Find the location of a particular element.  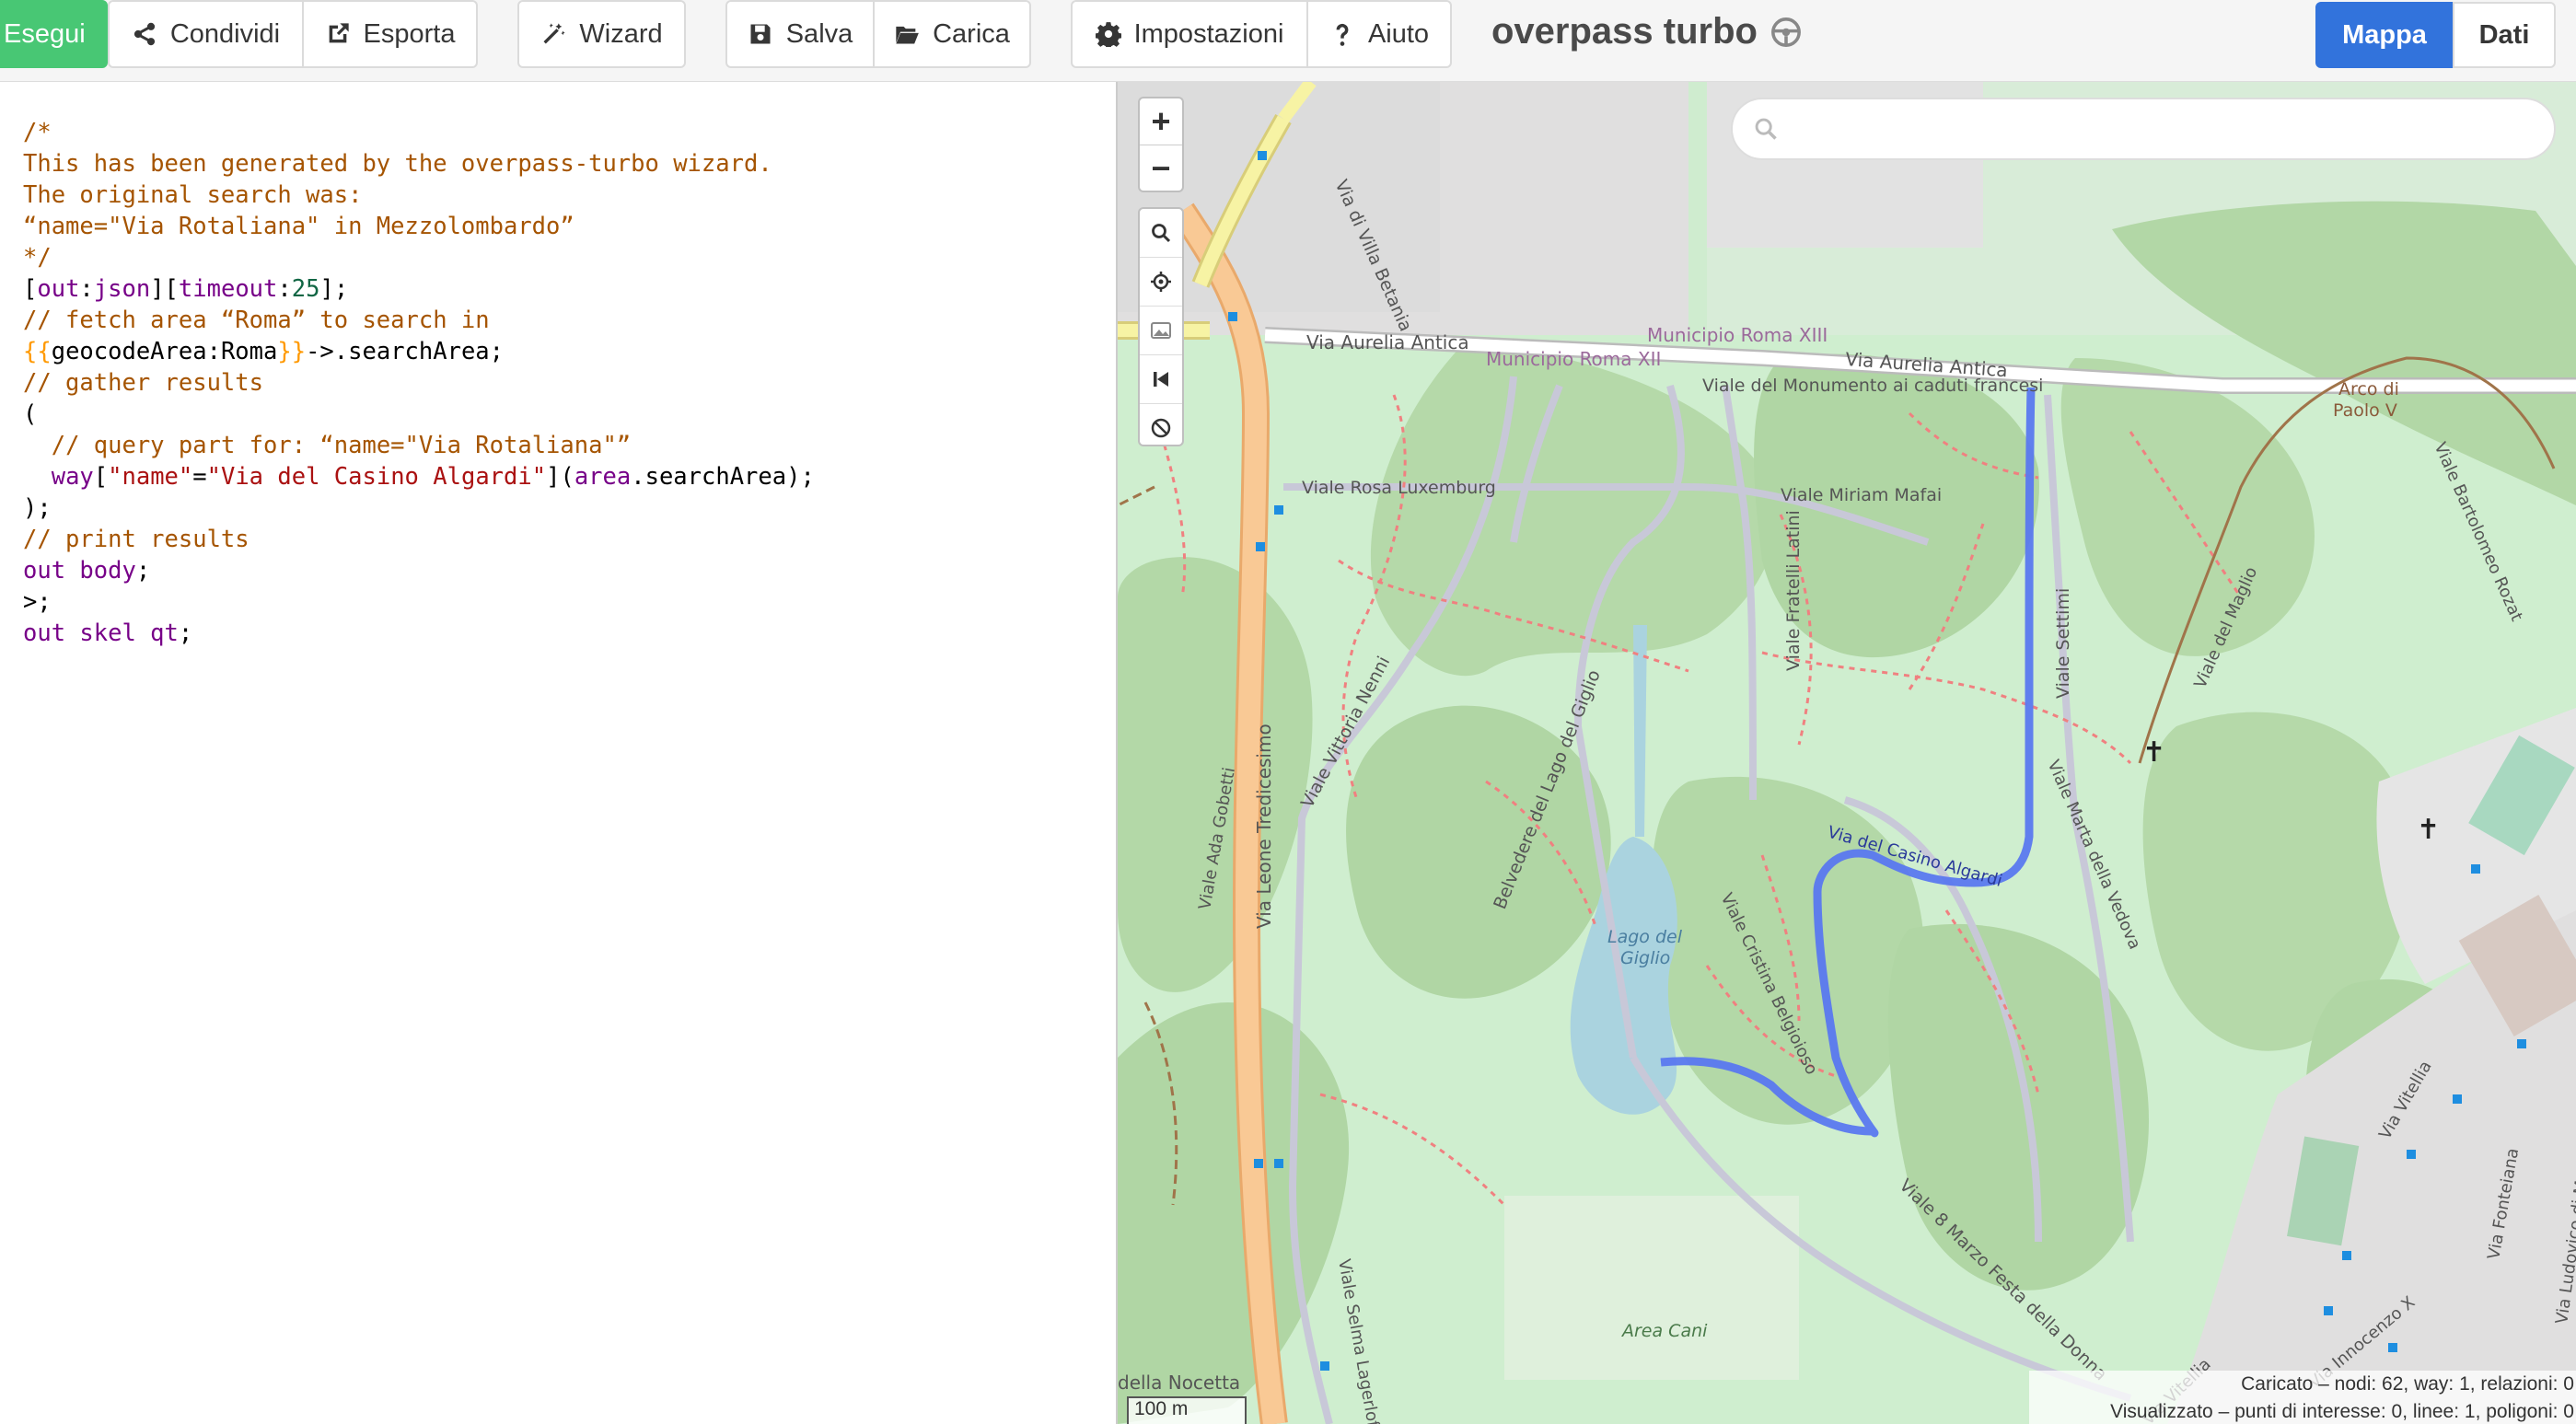

map-label: Municipio Roma XIII is located at coordinates (1737, 335).